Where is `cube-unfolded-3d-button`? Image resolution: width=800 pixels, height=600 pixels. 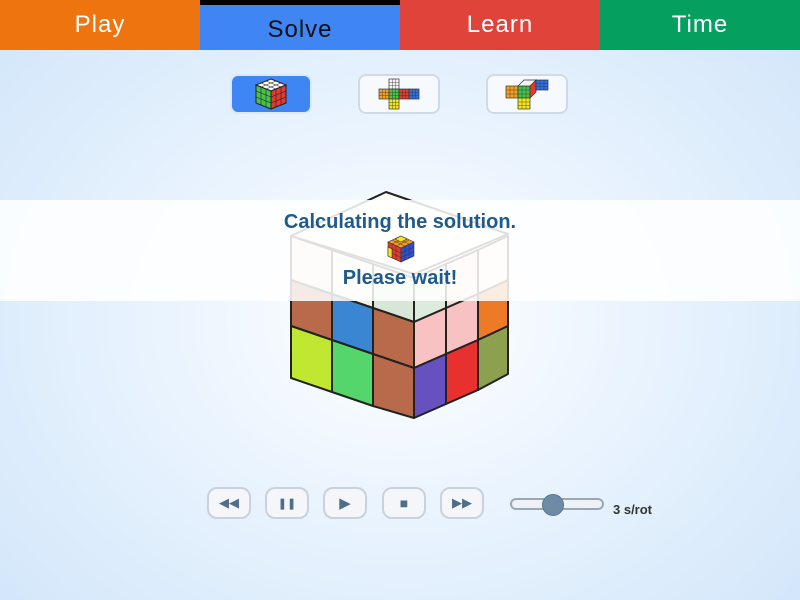
cube-unfolded-3d-button is located at coordinates (527, 94).